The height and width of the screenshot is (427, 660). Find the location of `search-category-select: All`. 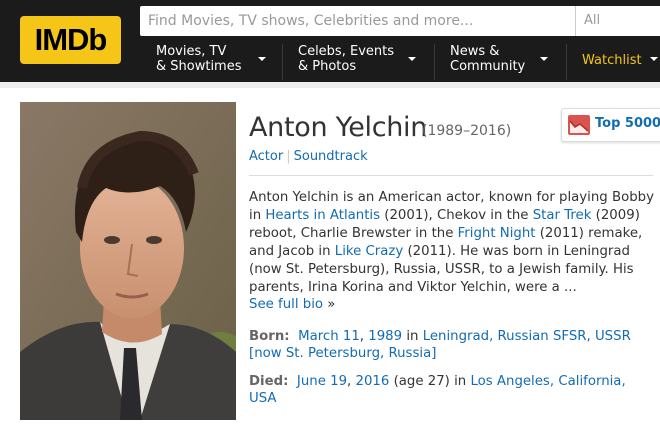

search-category-select: All is located at coordinates (617, 21).